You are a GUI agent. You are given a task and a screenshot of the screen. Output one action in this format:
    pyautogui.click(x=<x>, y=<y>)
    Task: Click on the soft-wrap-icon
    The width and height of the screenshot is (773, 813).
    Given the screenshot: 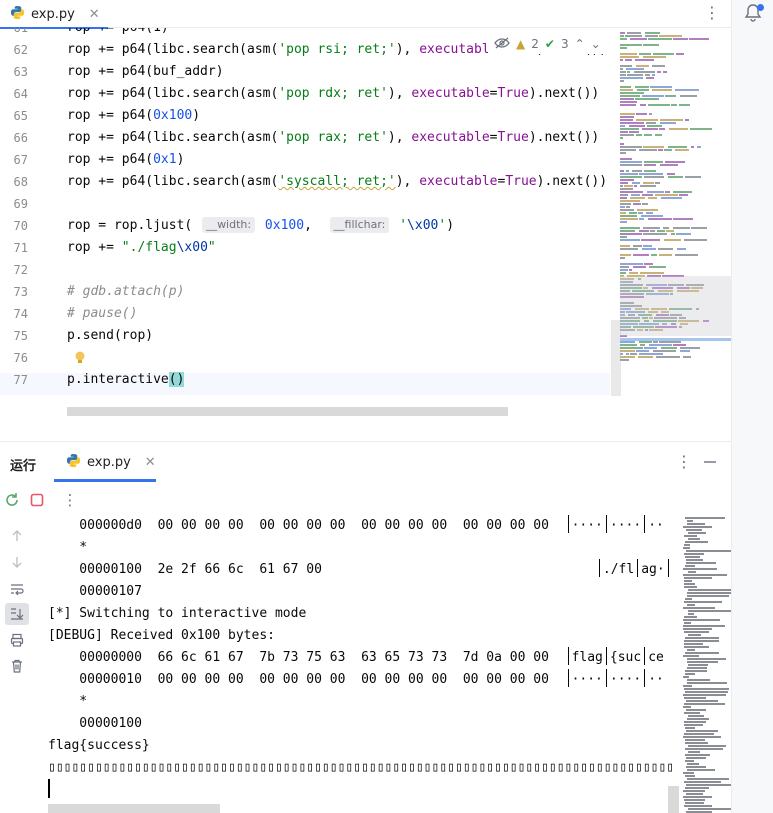 What is the action you would take?
    pyautogui.click(x=17, y=589)
    